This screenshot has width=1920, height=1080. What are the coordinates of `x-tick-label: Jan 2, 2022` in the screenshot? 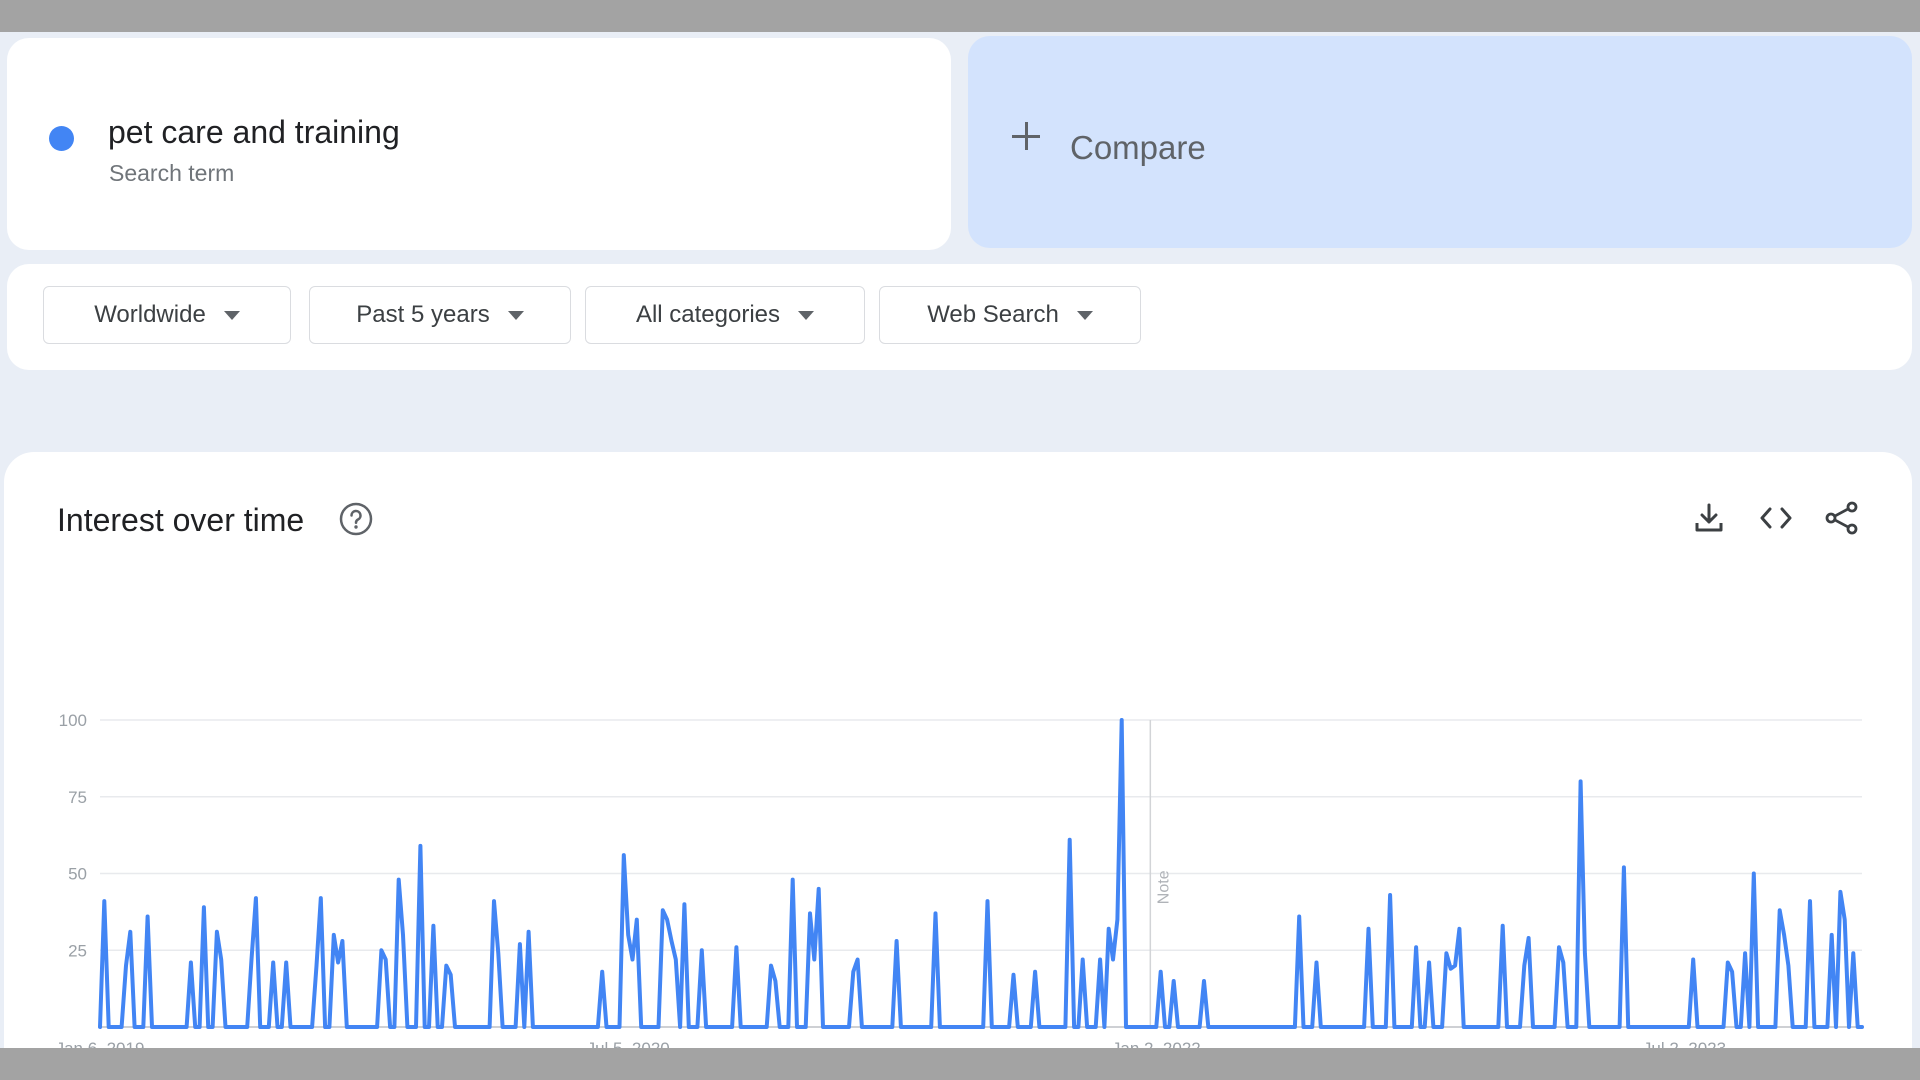 It's located at (1156, 1043).